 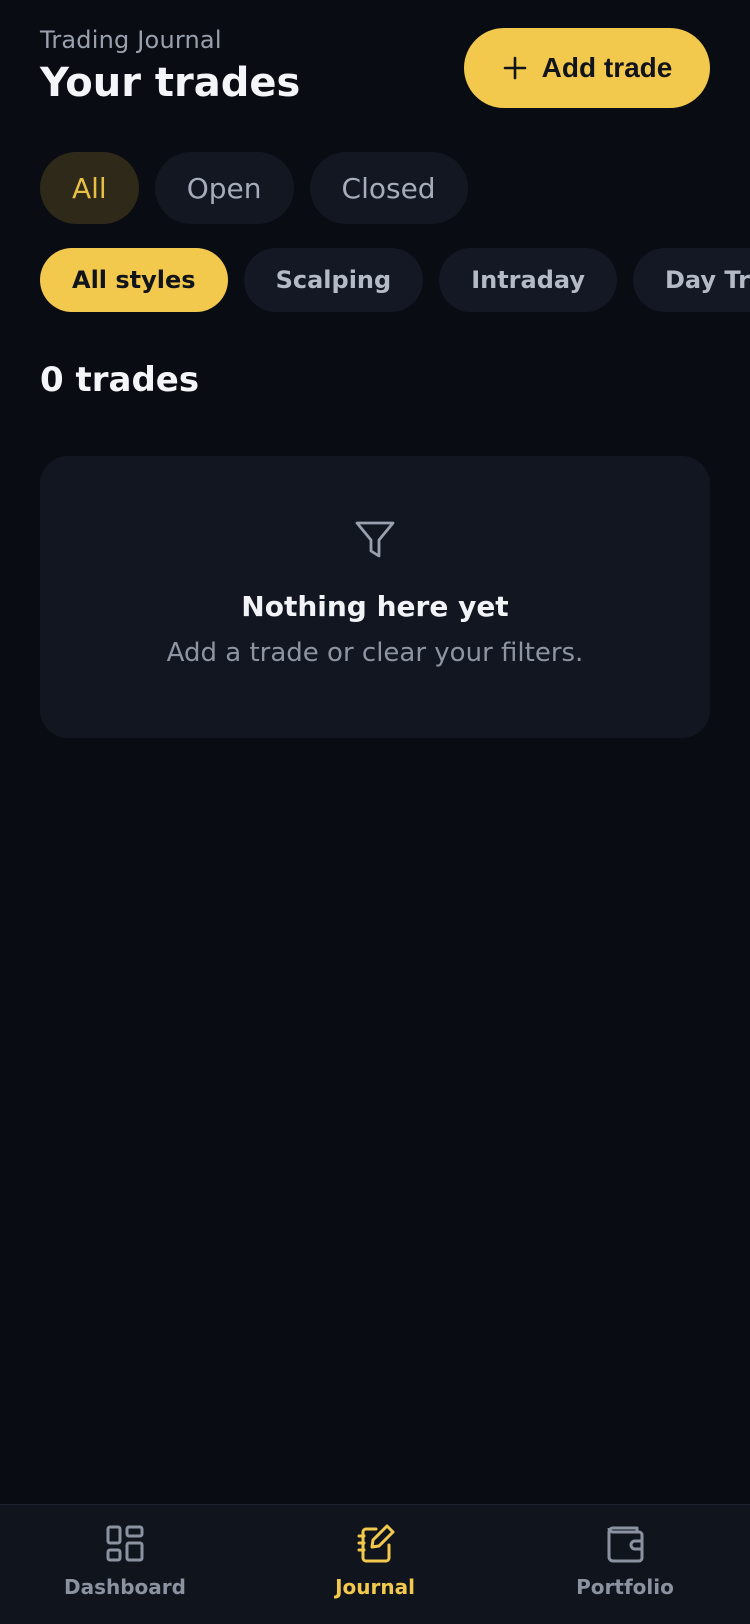 What do you see at coordinates (625, 1587) in the screenshot?
I see `nav-label-portfolio: Portfolio` at bounding box center [625, 1587].